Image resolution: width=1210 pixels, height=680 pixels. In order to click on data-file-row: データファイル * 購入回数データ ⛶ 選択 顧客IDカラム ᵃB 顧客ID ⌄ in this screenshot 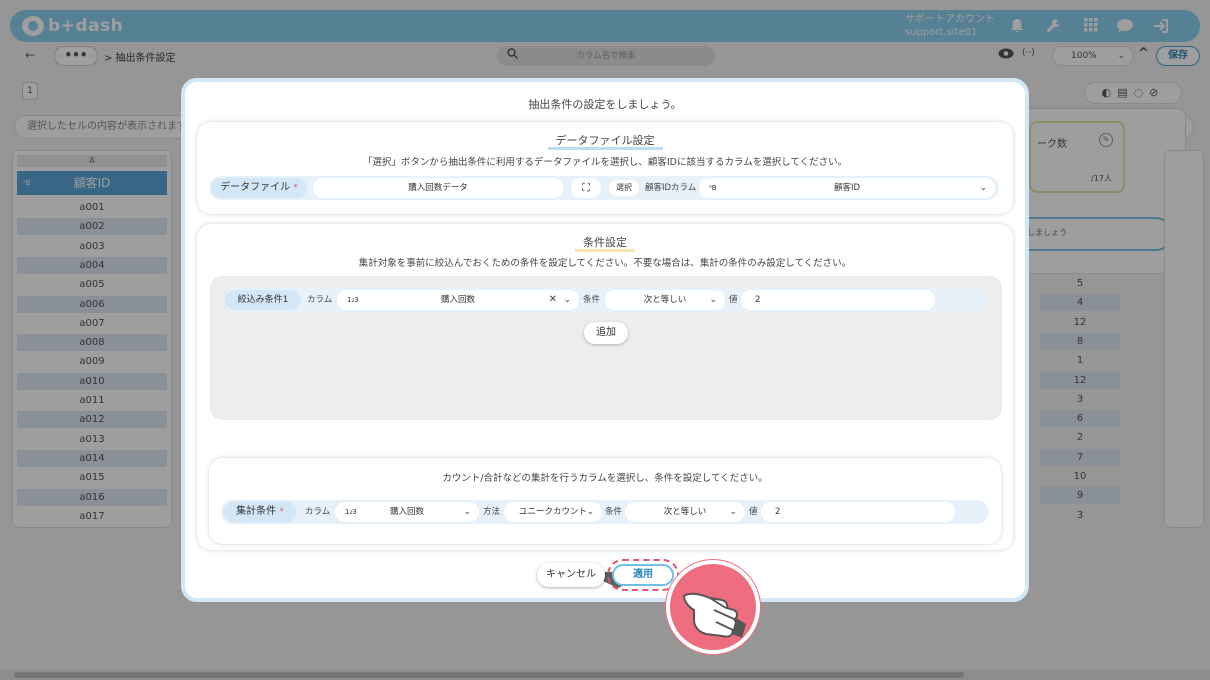, I will do `click(604, 188)`.